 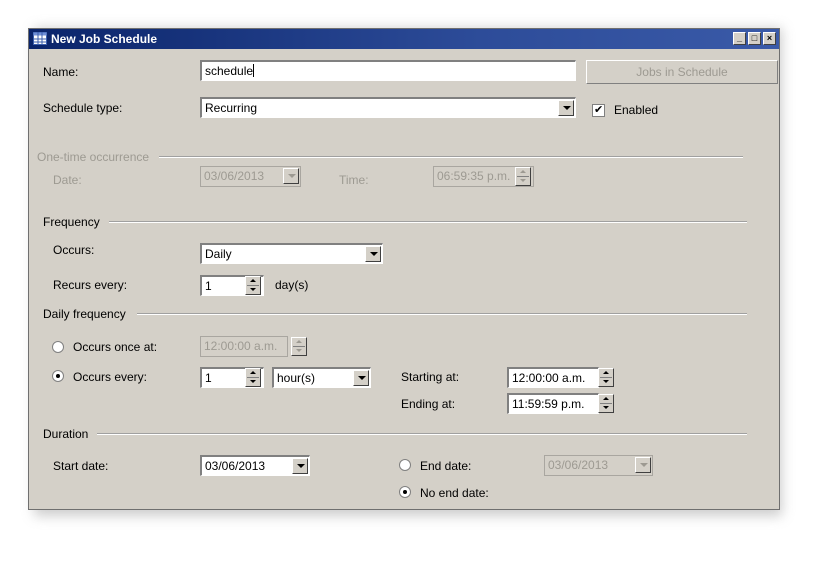 I want to click on end-date-picker: 03/06/2013, so click(x=598, y=465).